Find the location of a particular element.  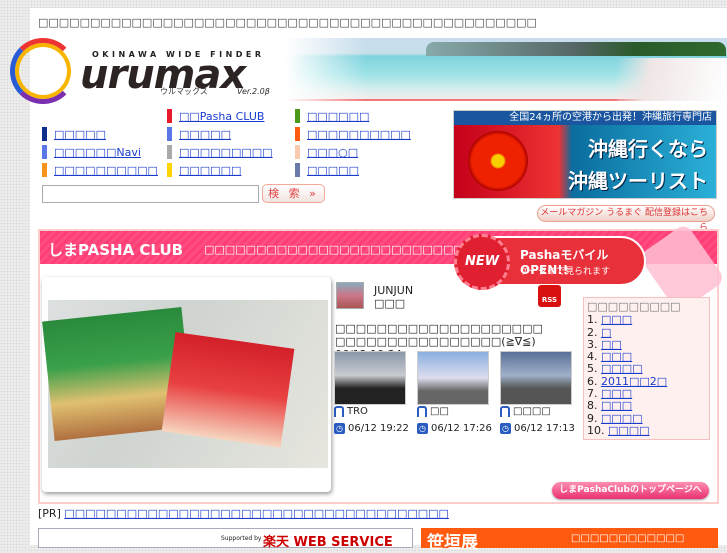

thumb-date: ◷ 06/12 17:26 is located at coordinates (454, 428).